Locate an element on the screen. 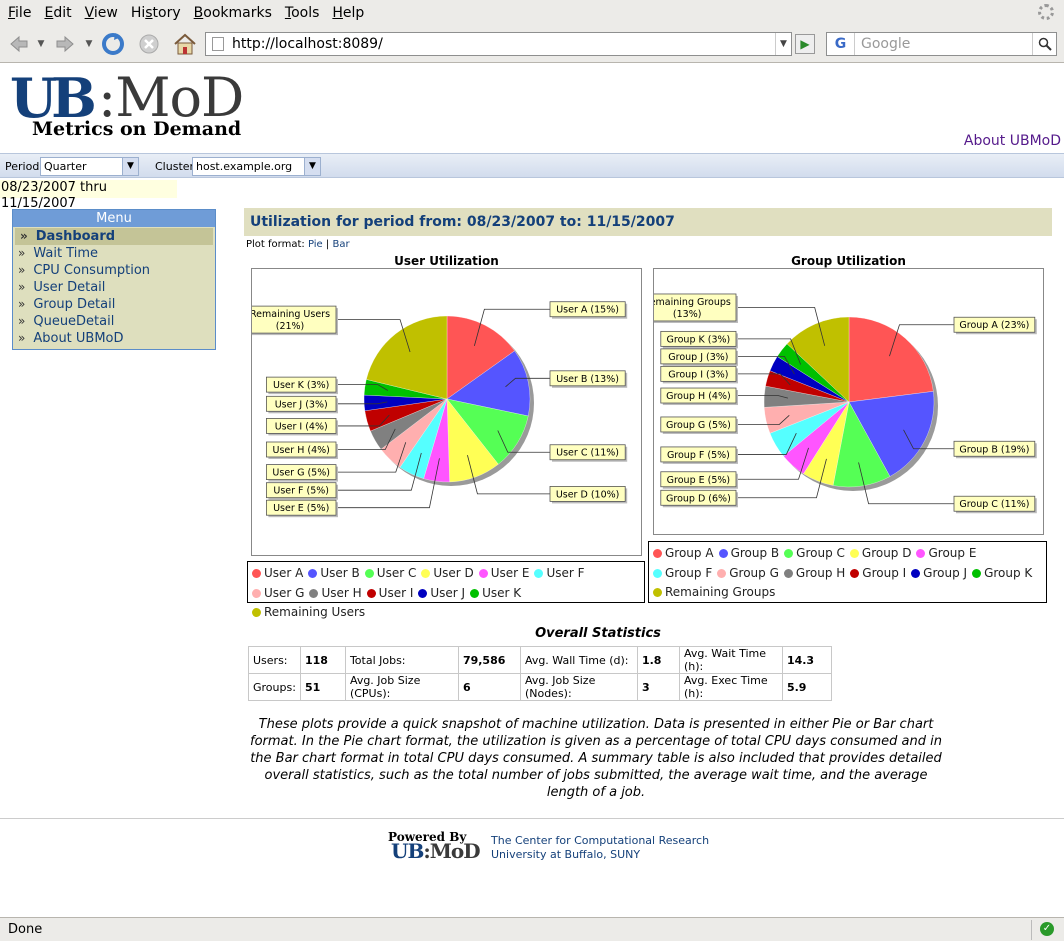 Image resolution: width=1064 pixels, height=941 pixels. check-icon: ✓ is located at coordinates (1047, 929).